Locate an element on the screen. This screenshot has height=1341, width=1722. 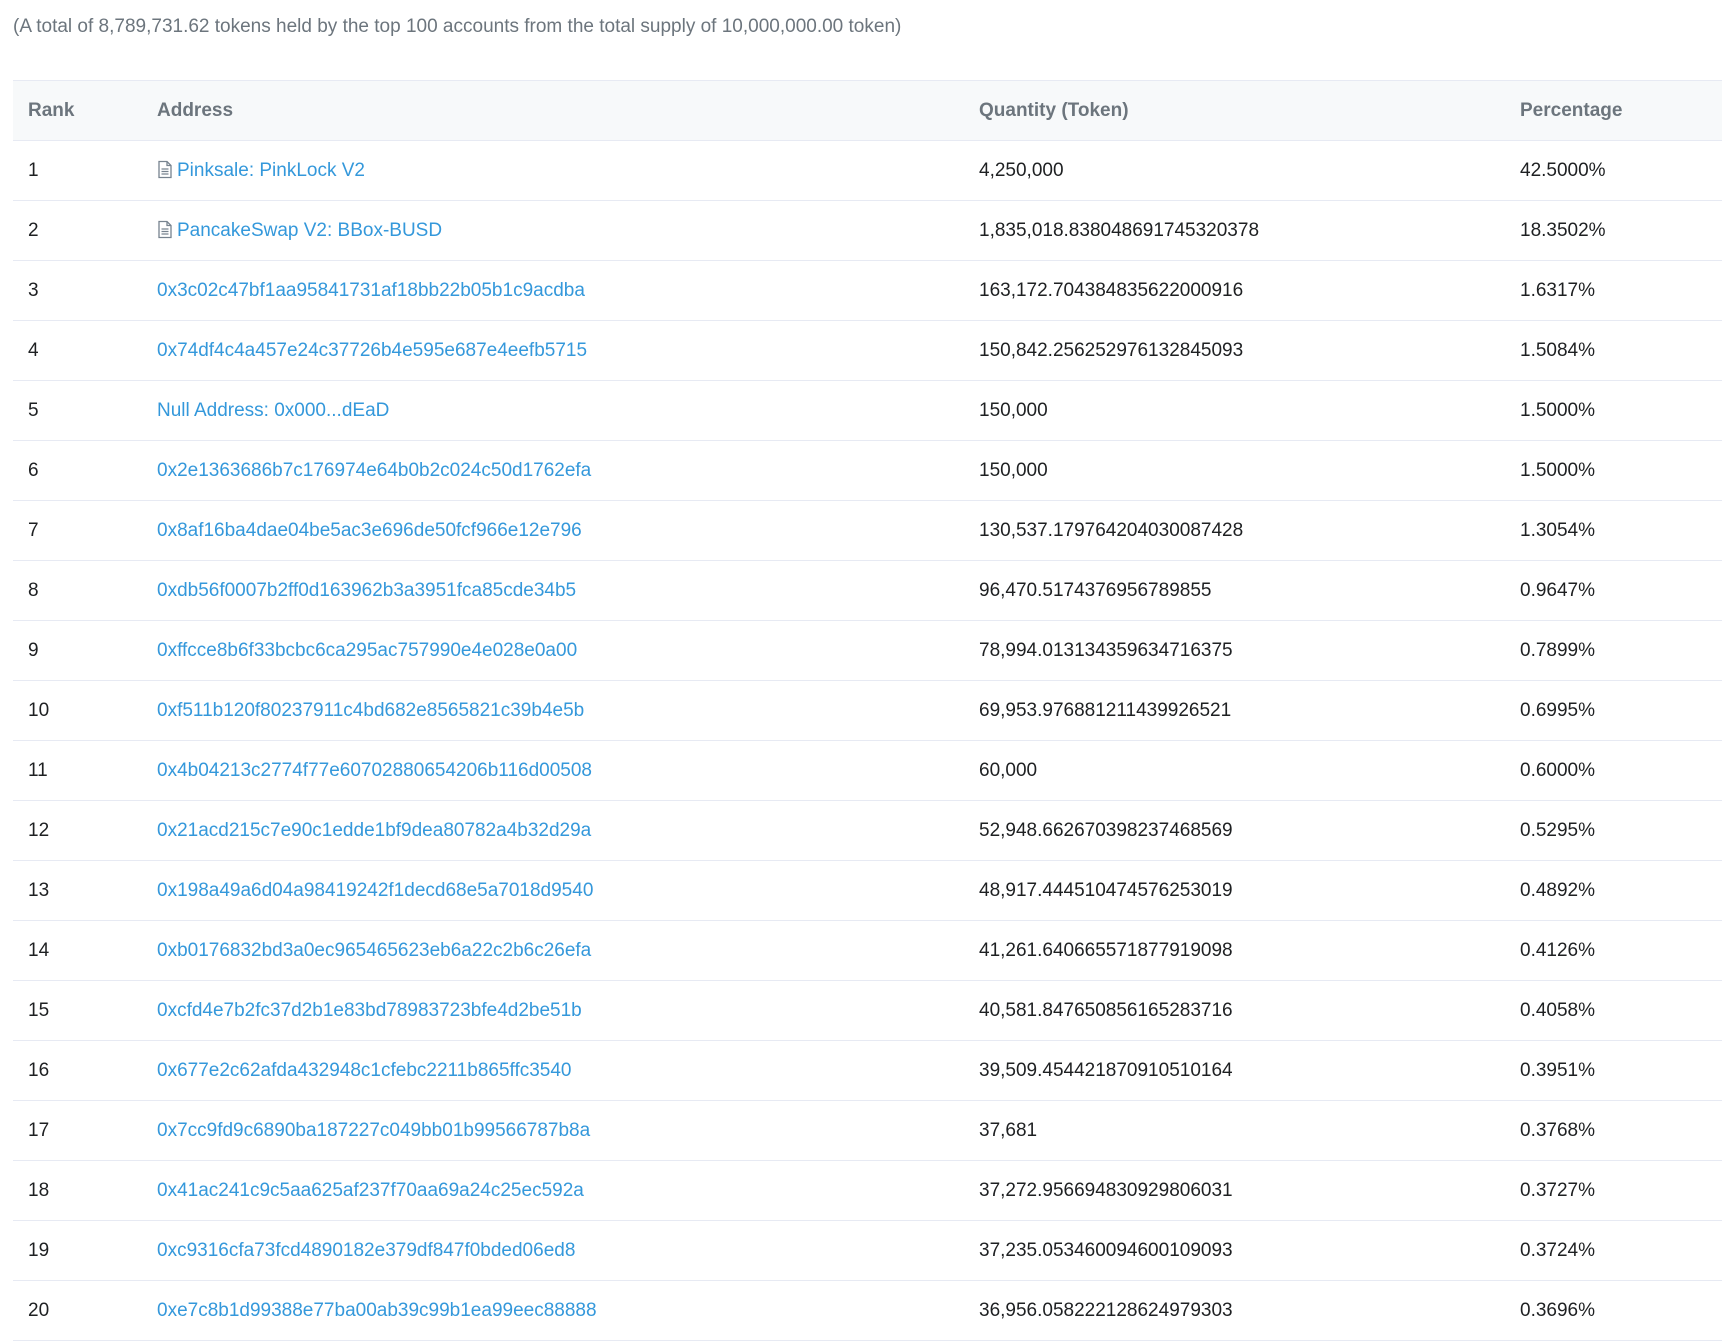
address-link: Pinksale: PinkLock V2 is located at coordinates (271, 170).